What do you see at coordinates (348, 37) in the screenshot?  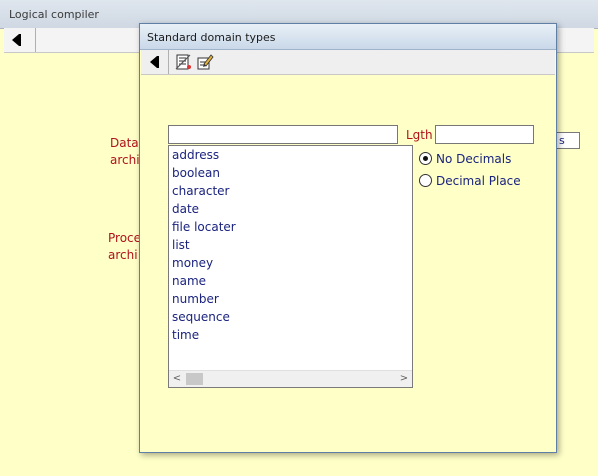 I see `dialog-titlebar: Standard domain types` at bounding box center [348, 37].